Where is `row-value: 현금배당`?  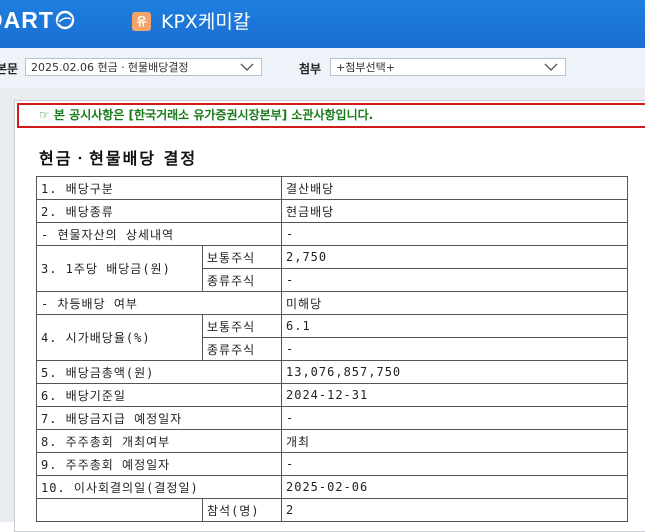 row-value: 현금배당 is located at coordinates (454, 211).